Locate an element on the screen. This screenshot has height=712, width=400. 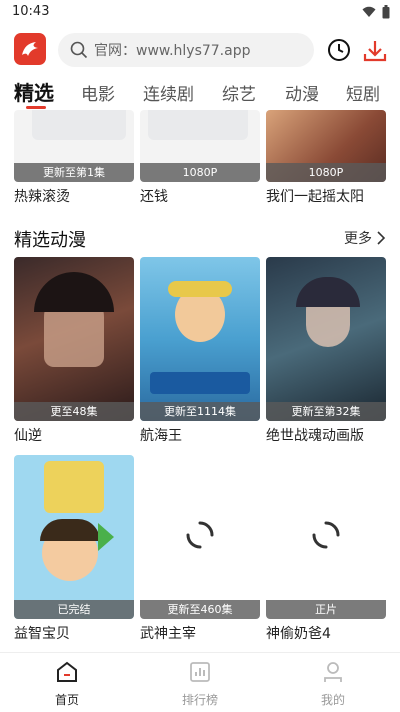
card-title: 神偷奶爸4 is located at coordinates (298, 634).